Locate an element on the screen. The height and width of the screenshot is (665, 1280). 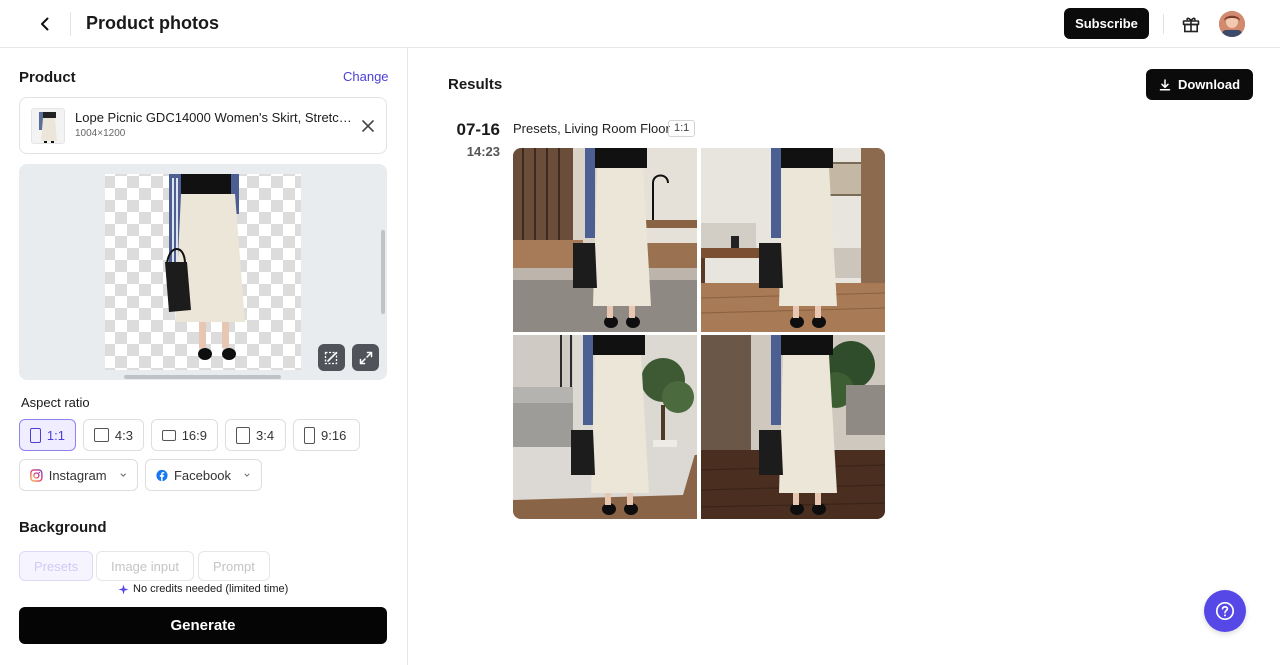
square-ratio-icon is located at coordinates (35, 435).